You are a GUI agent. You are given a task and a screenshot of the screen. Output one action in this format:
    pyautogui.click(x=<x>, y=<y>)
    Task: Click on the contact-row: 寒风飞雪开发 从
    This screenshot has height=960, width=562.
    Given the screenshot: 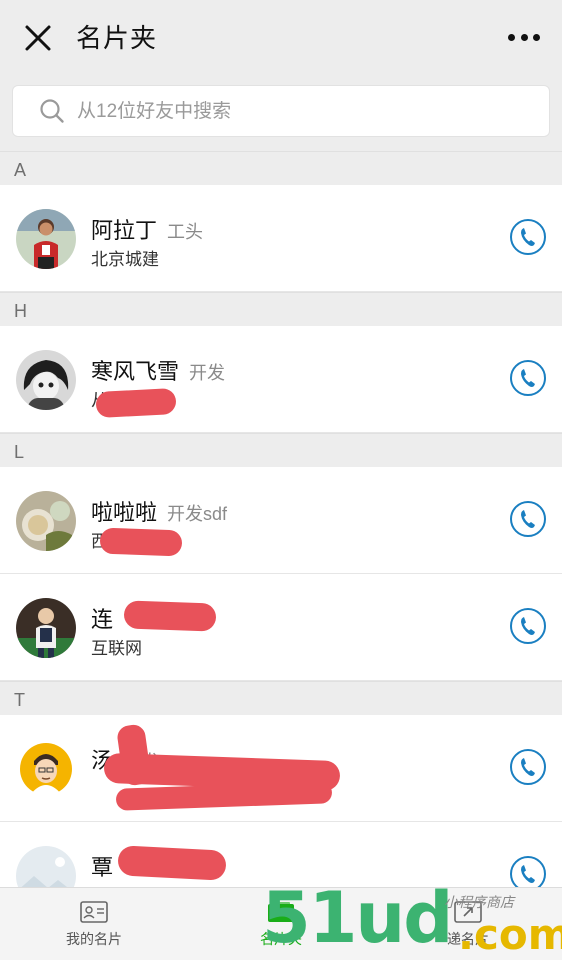 What is the action you would take?
    pyautogui.click(x=281, y=379)
    